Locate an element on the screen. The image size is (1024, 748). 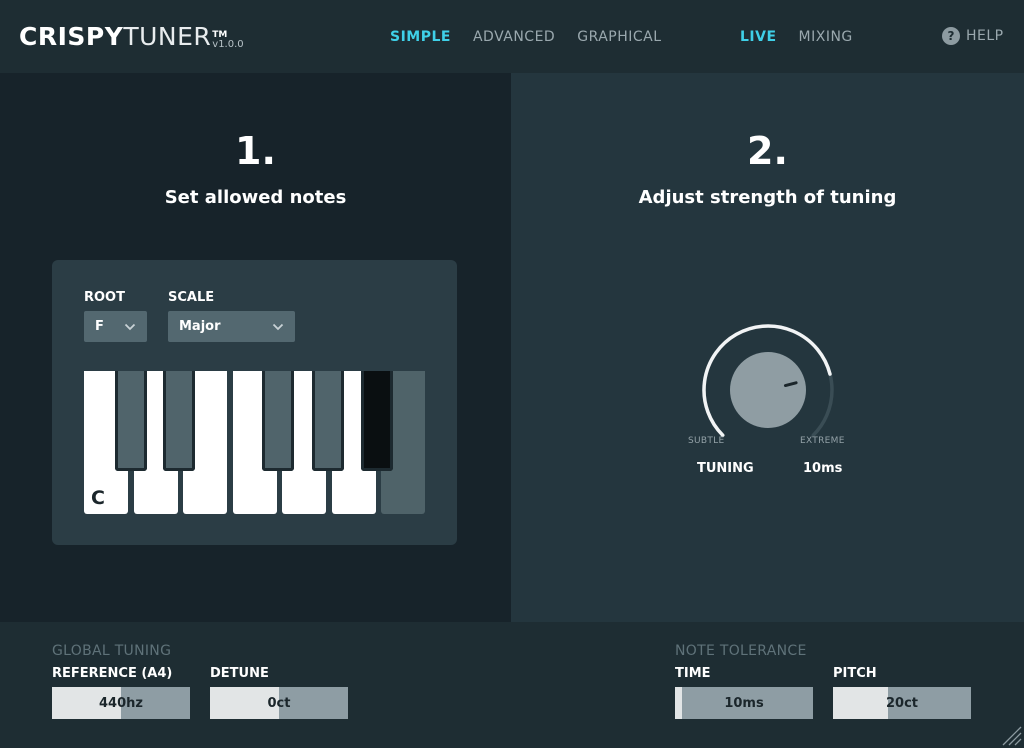
piano-key-c-sharp is located at coordinates (131, 421).